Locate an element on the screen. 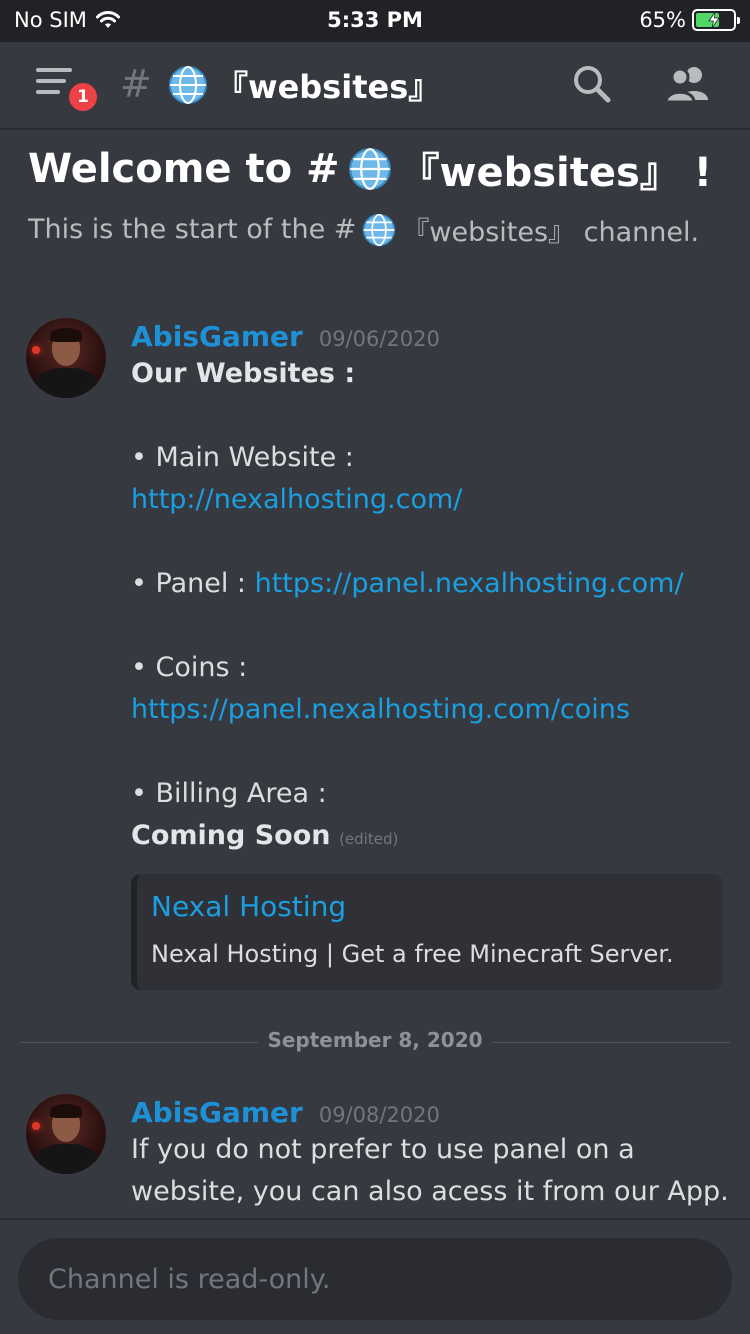  coins-link: https://panel.nexalhosting.com/coins is located at coordinates (431, 710).